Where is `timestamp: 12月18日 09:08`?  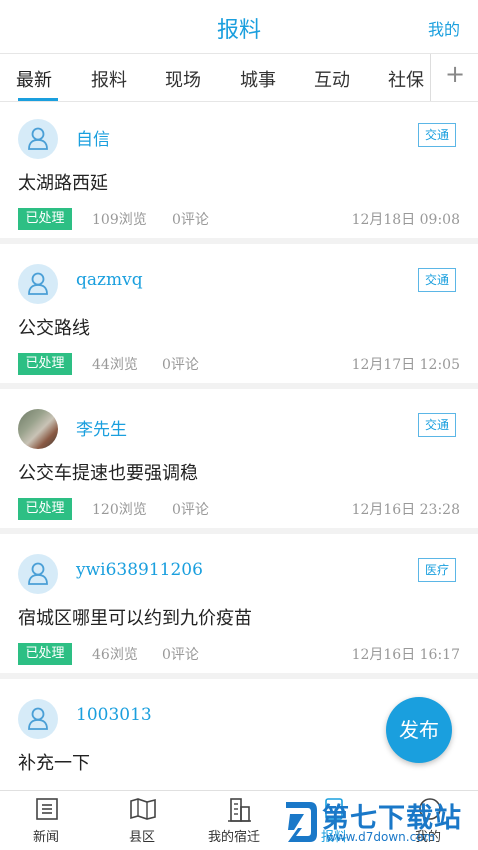 timestamp: 12月18日 09:08 is located at coordinates (405, 220).